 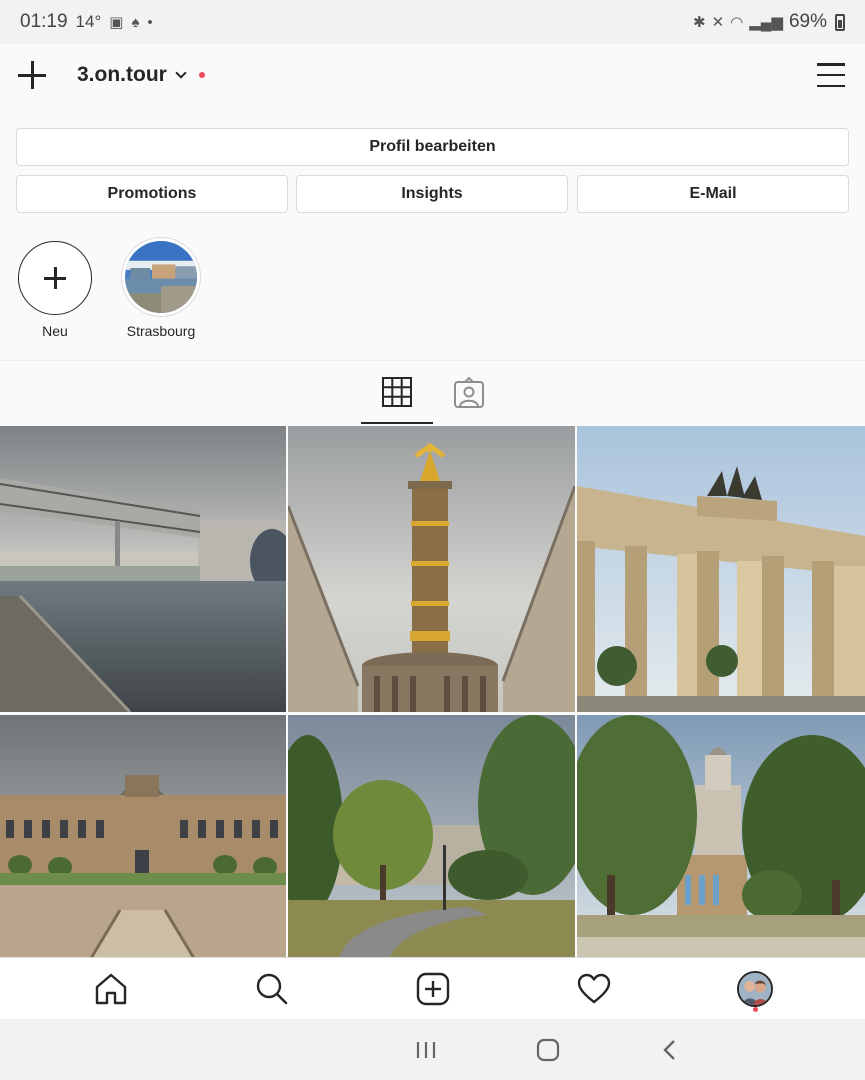 I want to click on nav-home-button, so click(x=111, y=989).